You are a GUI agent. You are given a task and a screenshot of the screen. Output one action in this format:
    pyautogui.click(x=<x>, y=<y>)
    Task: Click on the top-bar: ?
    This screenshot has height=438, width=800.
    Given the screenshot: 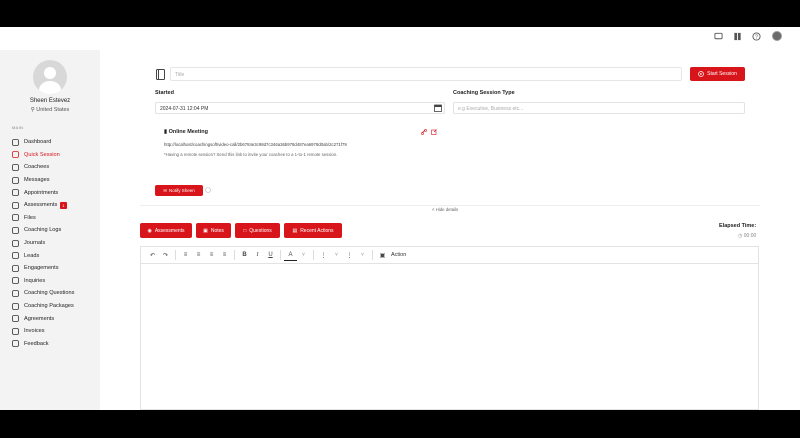 What is the action you would take?
    pyautogui.click(x=400, y=37)
    